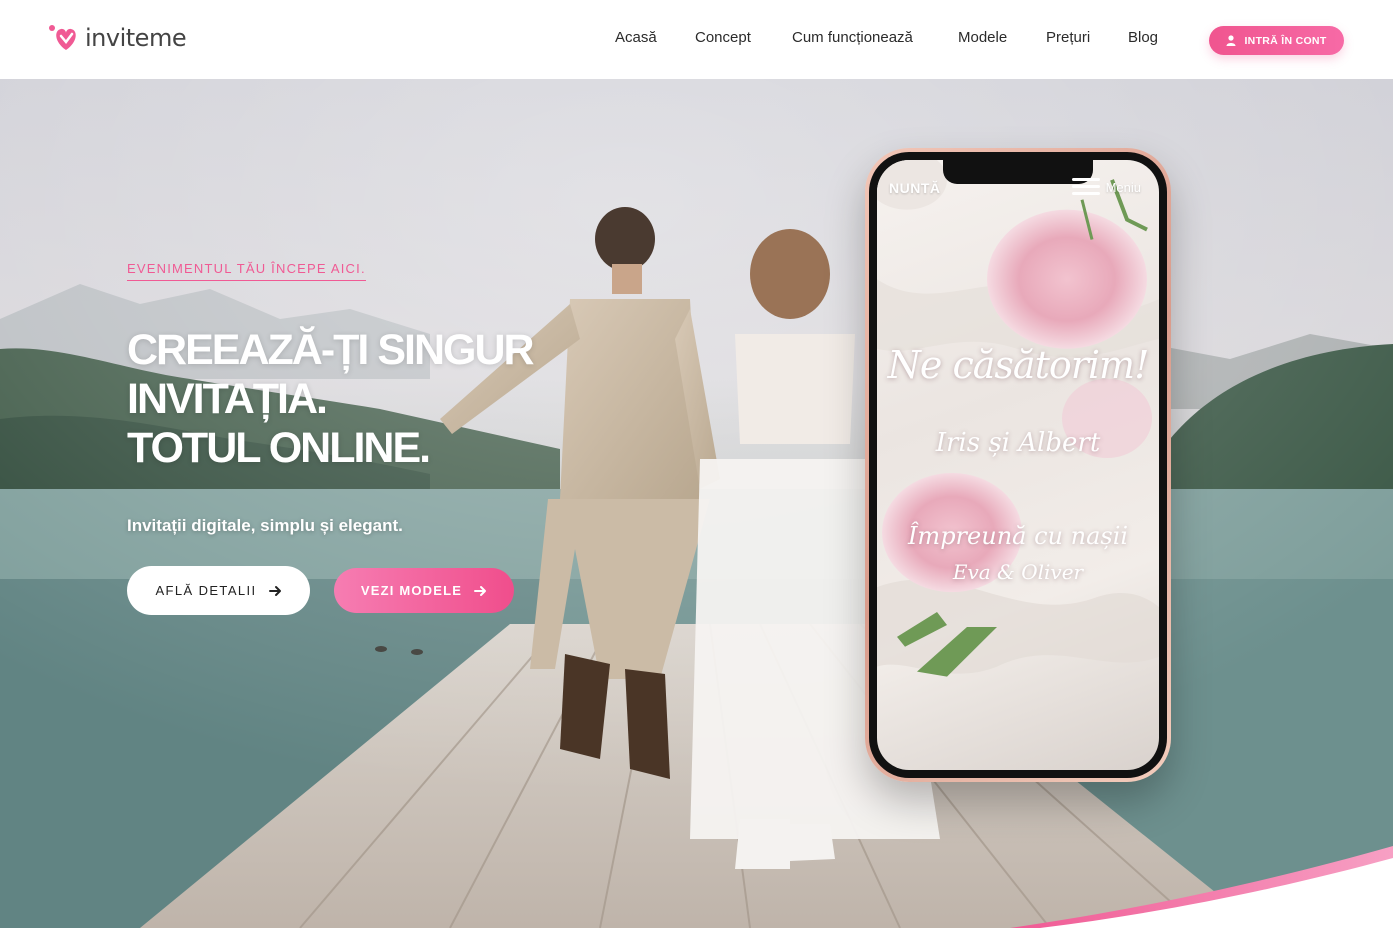 Image resolution: width=1393 pixels, height=928 pixels. What do you see at coordinates (1018, 443) in the screenshot?
I see `invitation-couple: Iris și Albert` at bounding box center [1018, 443].